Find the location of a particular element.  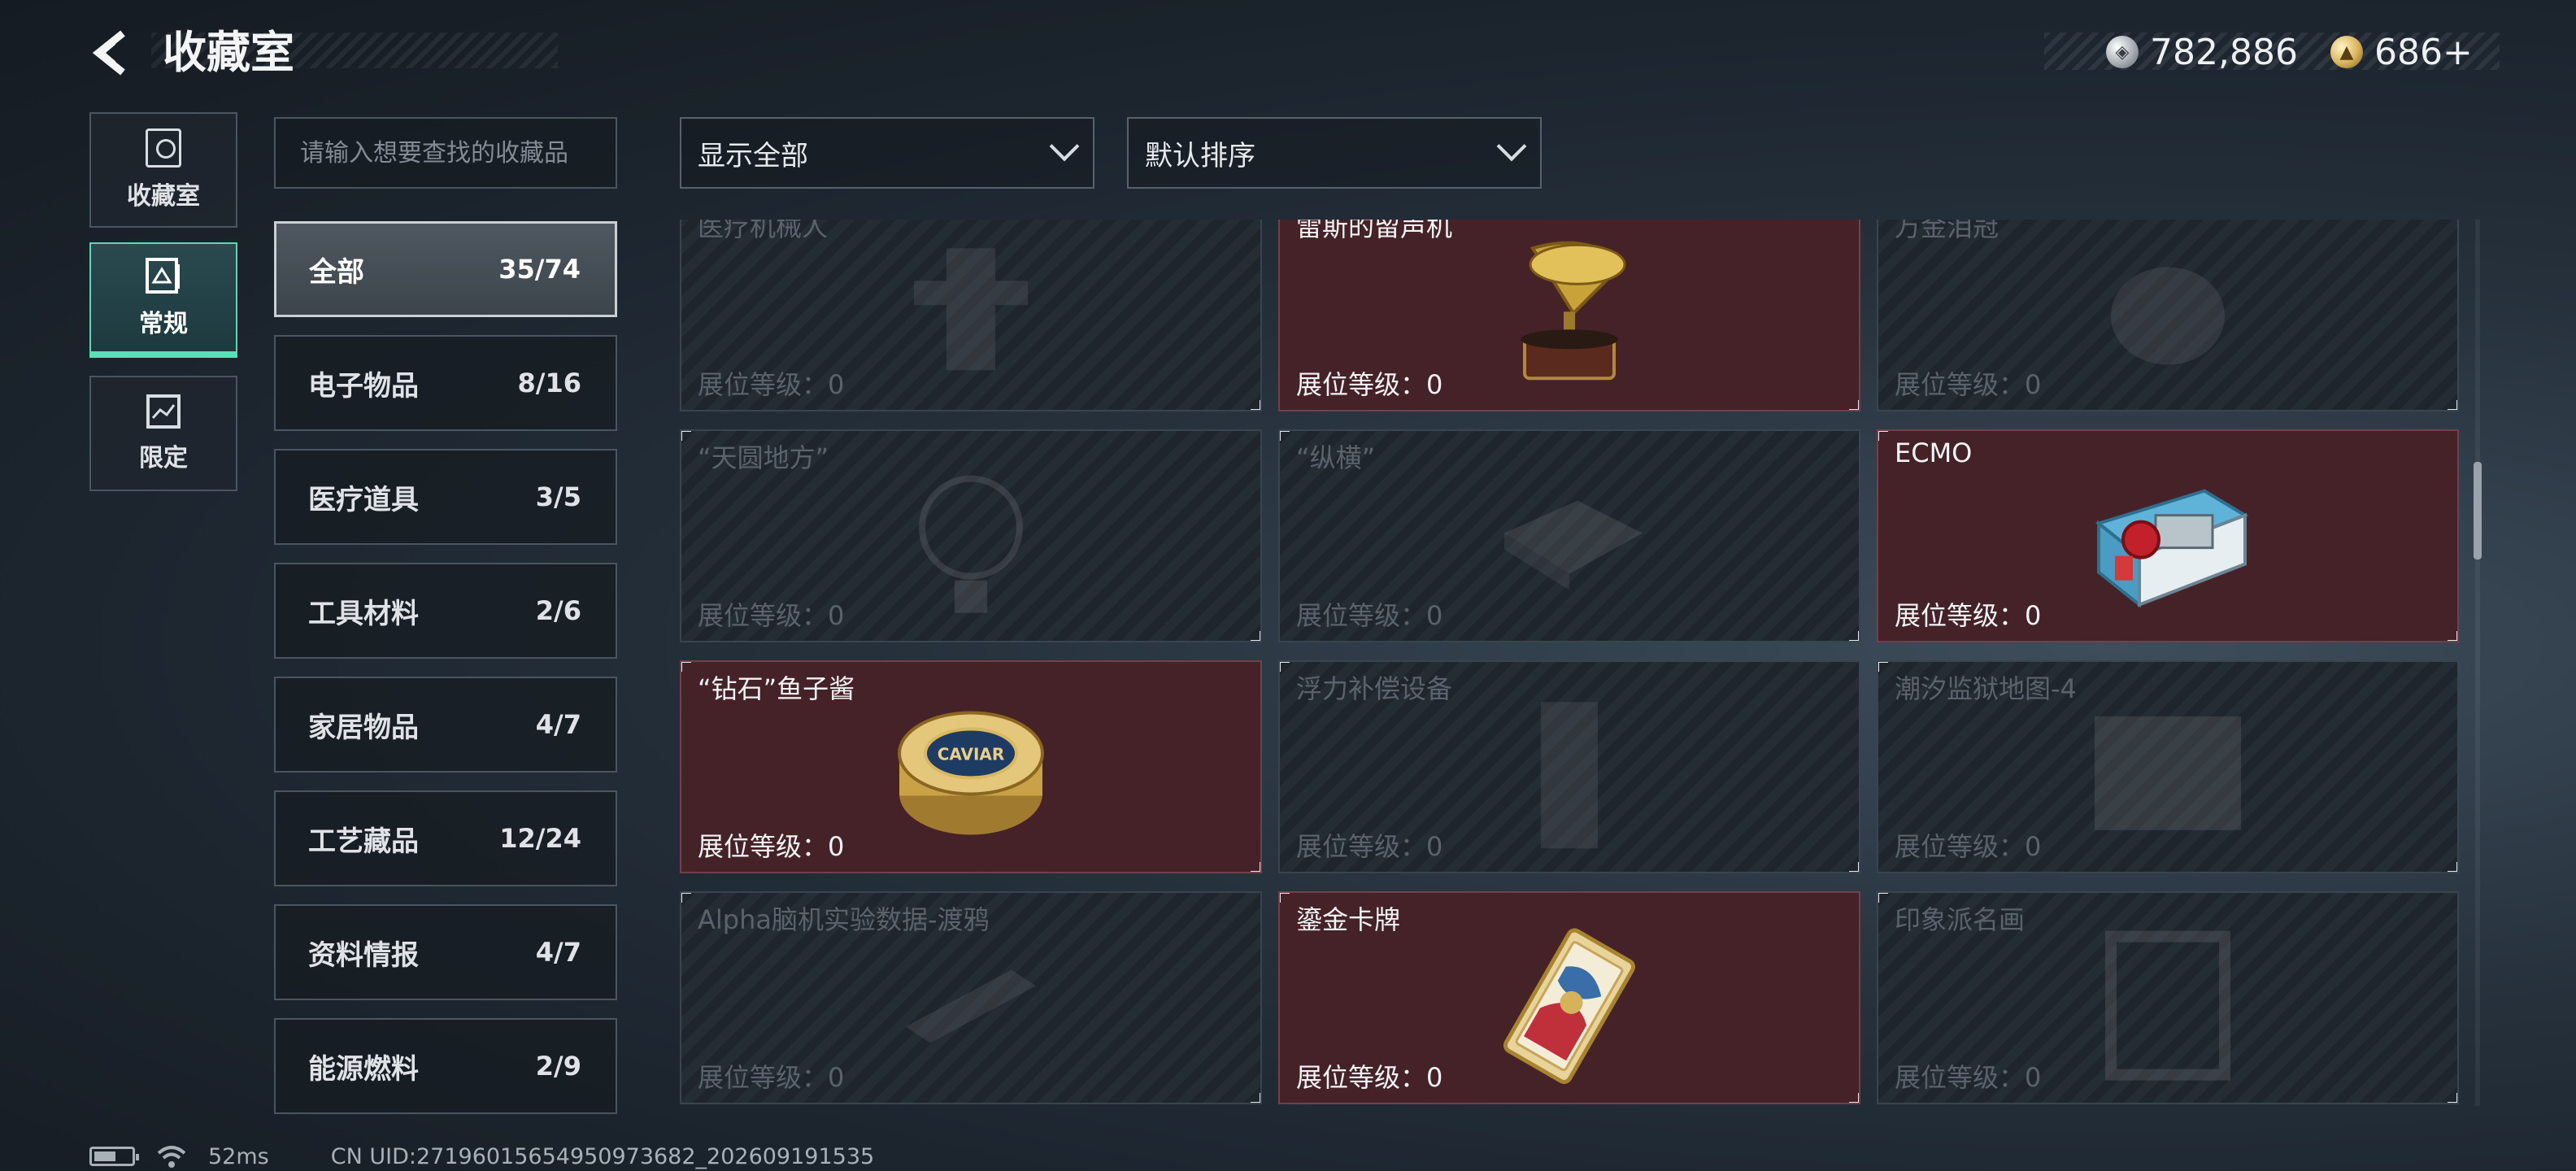

gold-amount: 686+ is located at coordinates (2424, 52).